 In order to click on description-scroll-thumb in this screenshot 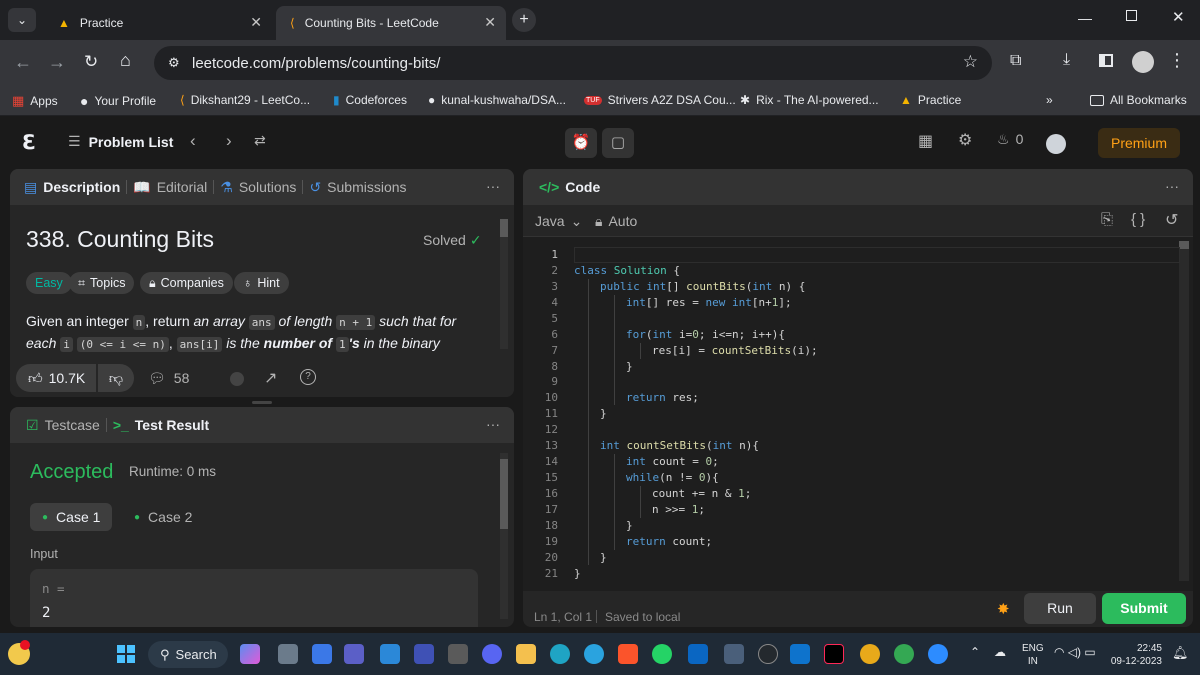, I will do `click(504, 228)`.